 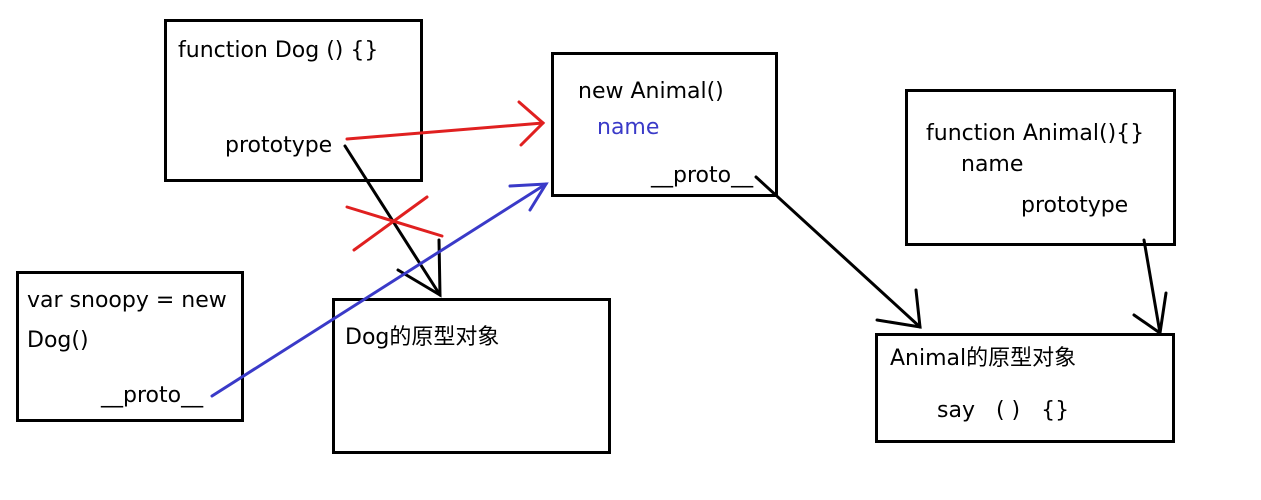 What do you see at coordinates (445, 123) in the screenshot?
I see `red-arrow-dog-prototype-to-new-animal` at bounding box center [445, 123].